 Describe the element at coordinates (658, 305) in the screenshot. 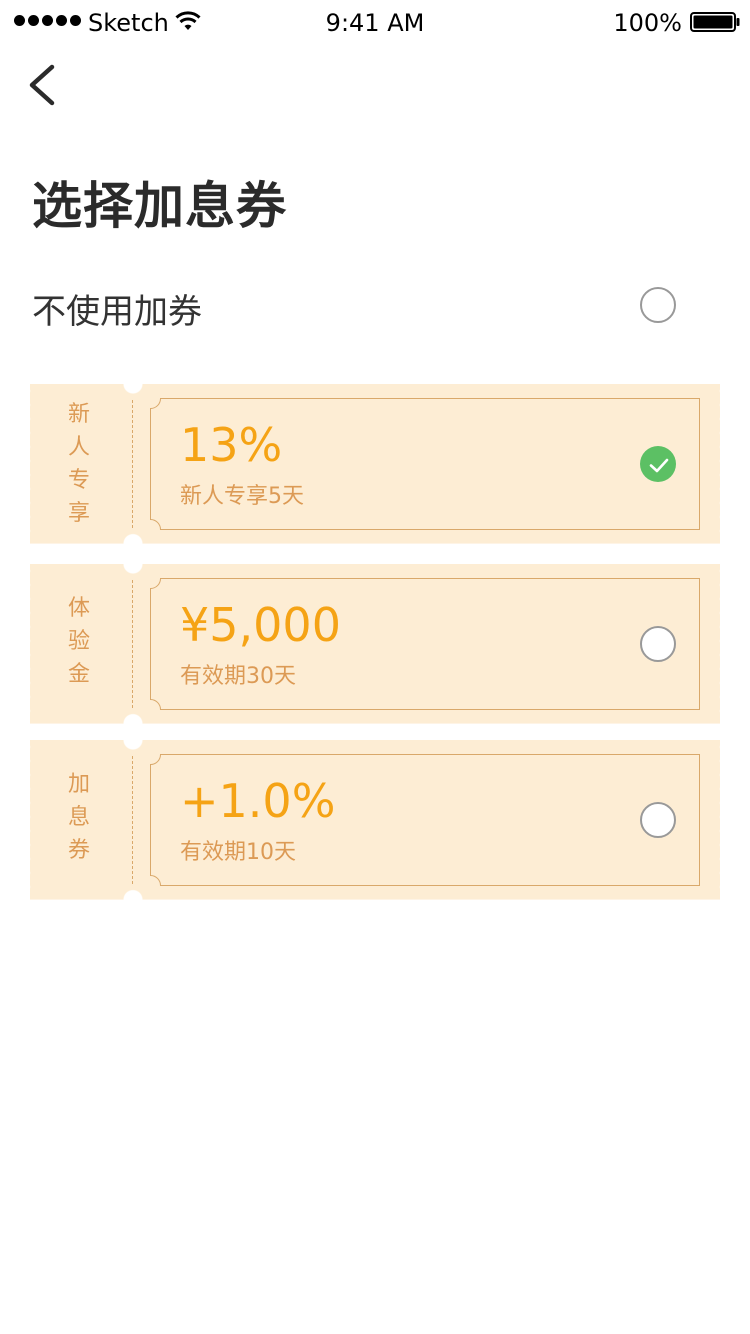

I see `no-coupon-radio` at that location.